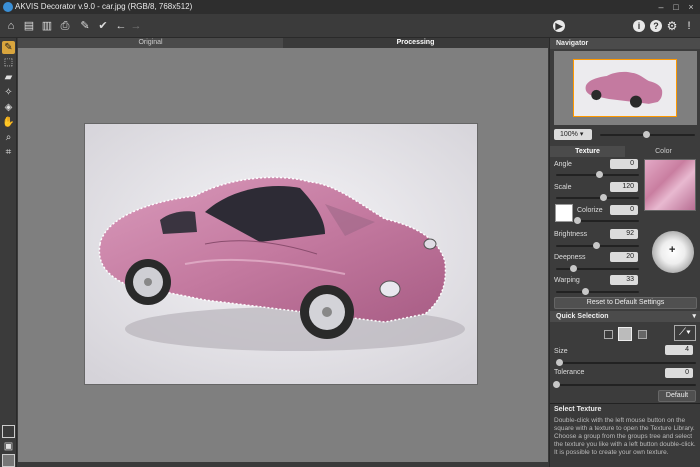 The height and width of the screenshot is (467, 700). I want to click on default-button: Default, so click(677, 396).